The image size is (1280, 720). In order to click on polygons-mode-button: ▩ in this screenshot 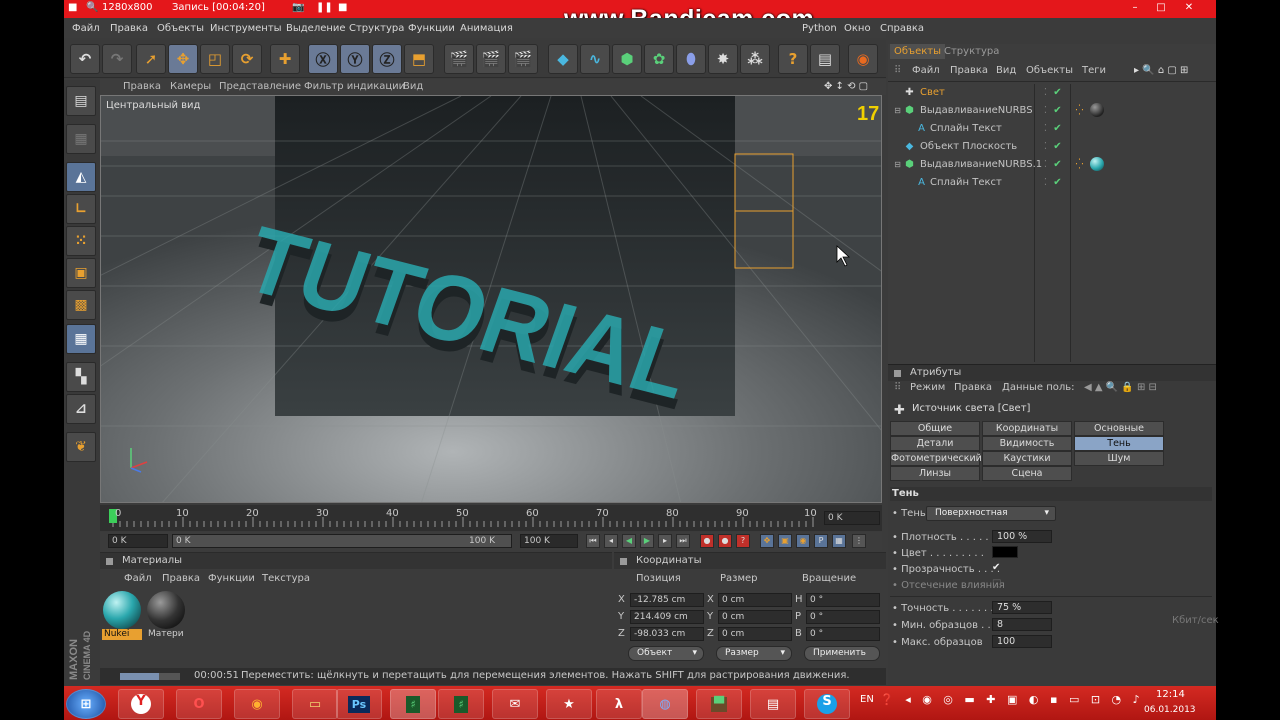, I will do `click(81, 305)`.